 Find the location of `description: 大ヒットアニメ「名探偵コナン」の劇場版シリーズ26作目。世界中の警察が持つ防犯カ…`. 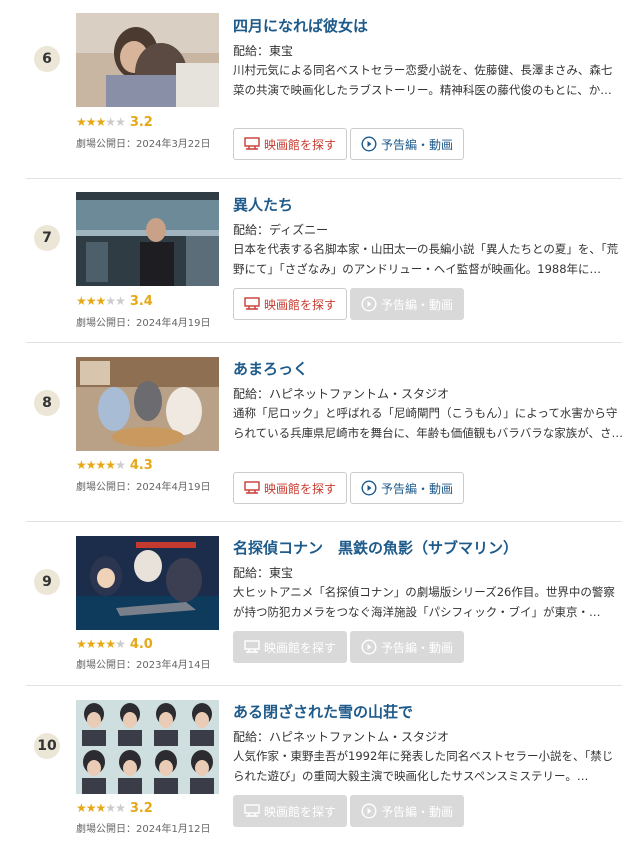

description: 大ヒットアニメ「名探偵コナン」の劇場版シリーズ26作目。世界中の警察が持つ防犯カ… is located at coordinates (424, 602).